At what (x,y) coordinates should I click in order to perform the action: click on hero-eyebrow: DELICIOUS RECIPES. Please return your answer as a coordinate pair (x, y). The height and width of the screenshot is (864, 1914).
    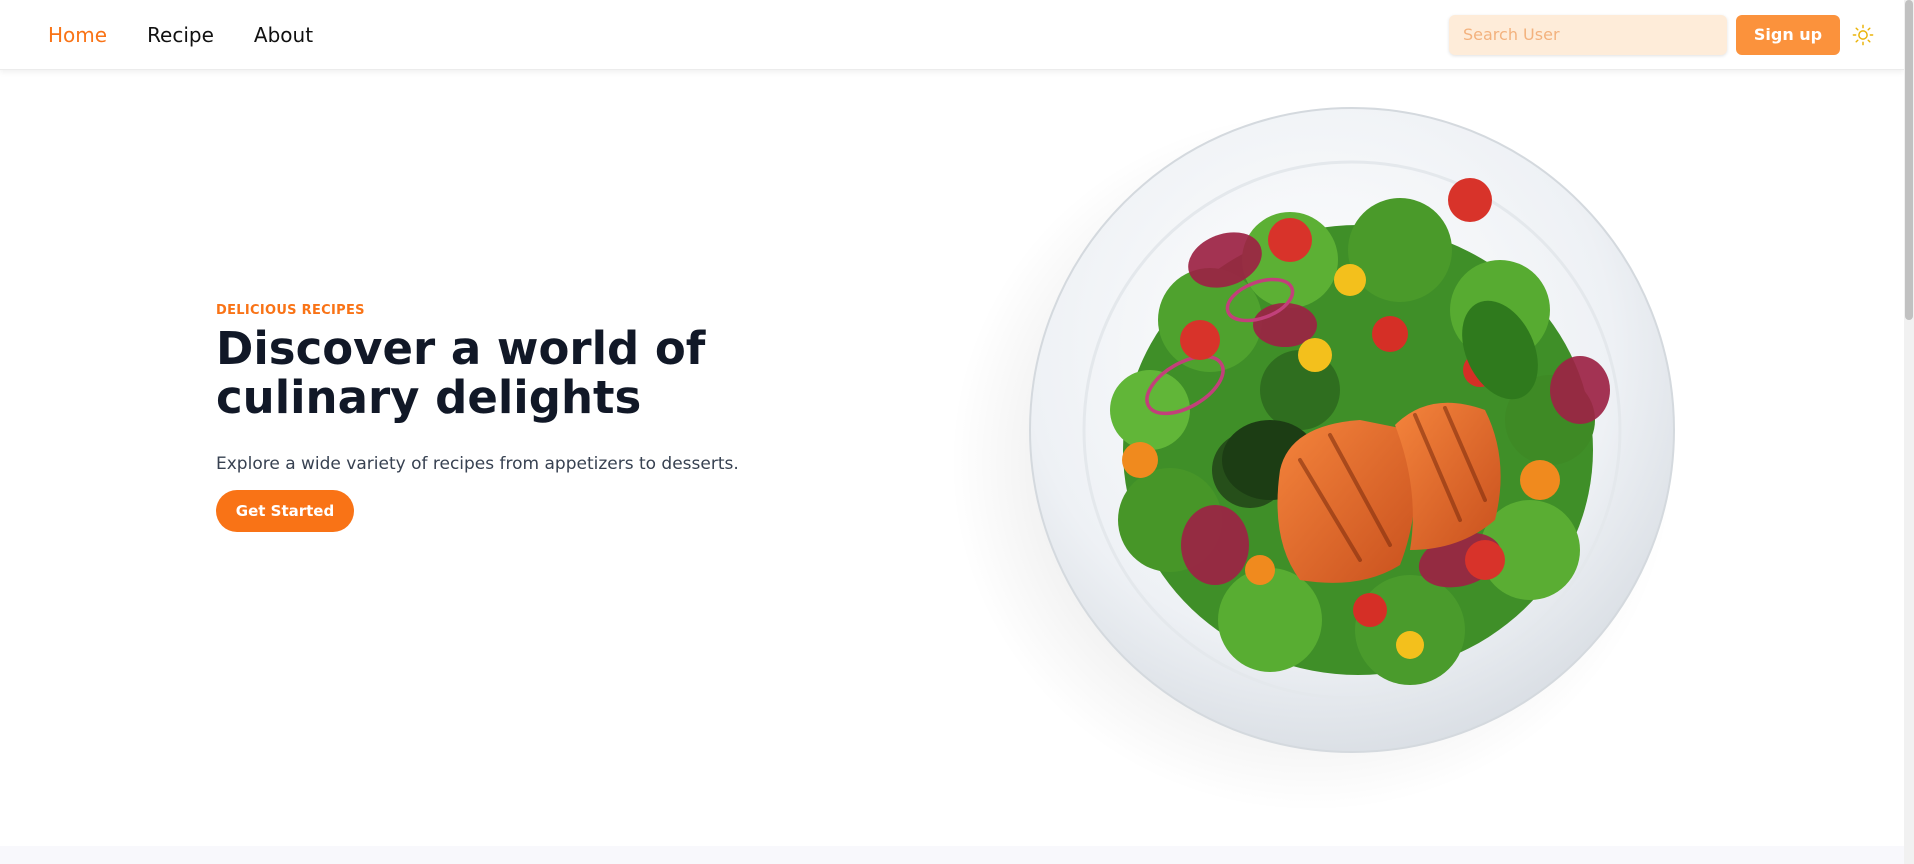
    Looking at the image, I should click on (290, 310).